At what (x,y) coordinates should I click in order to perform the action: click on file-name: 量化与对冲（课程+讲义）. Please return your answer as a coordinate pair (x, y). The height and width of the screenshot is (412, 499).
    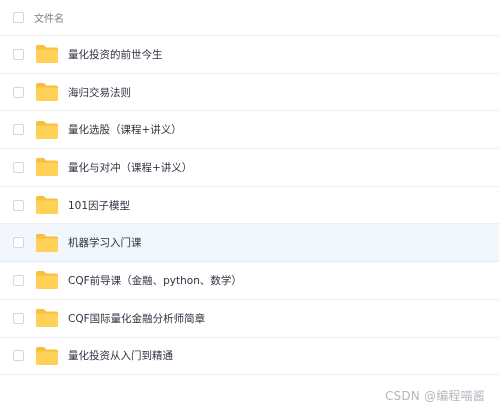
    Looking at the image, I should click on (130, 167).